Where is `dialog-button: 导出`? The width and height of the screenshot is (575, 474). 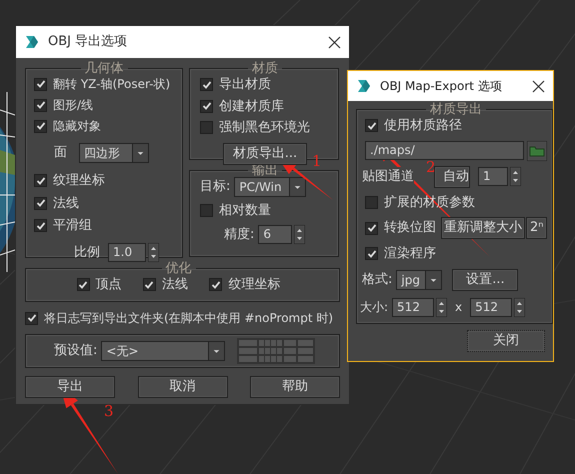
dialog-button: 导出 is located at coordinates (70, 387).